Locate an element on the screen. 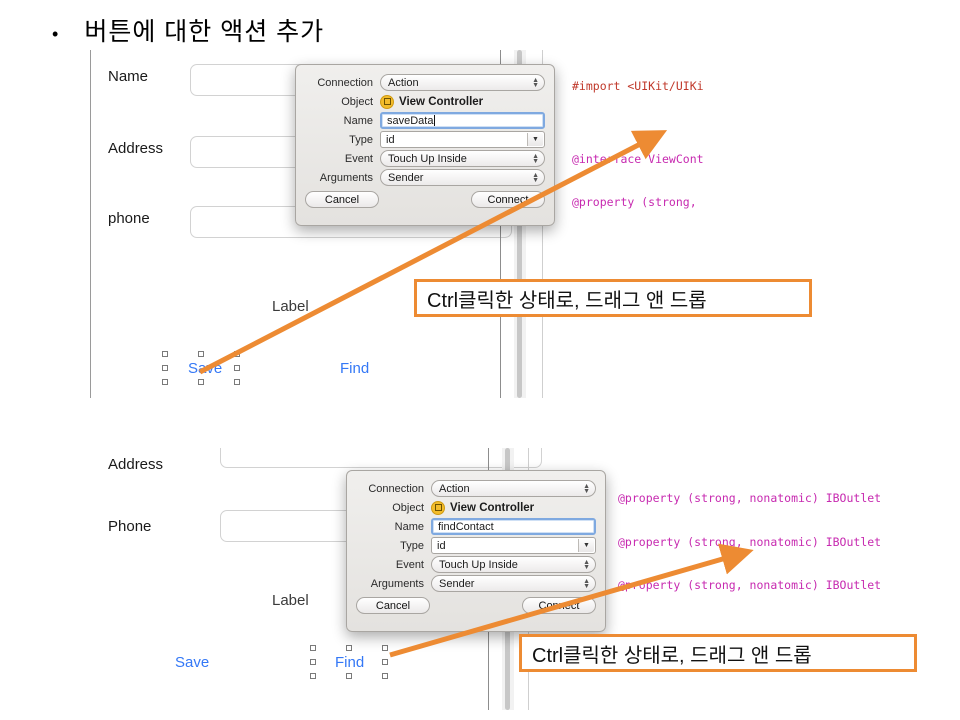  row-label: Event is located at coordinates (409, 564).